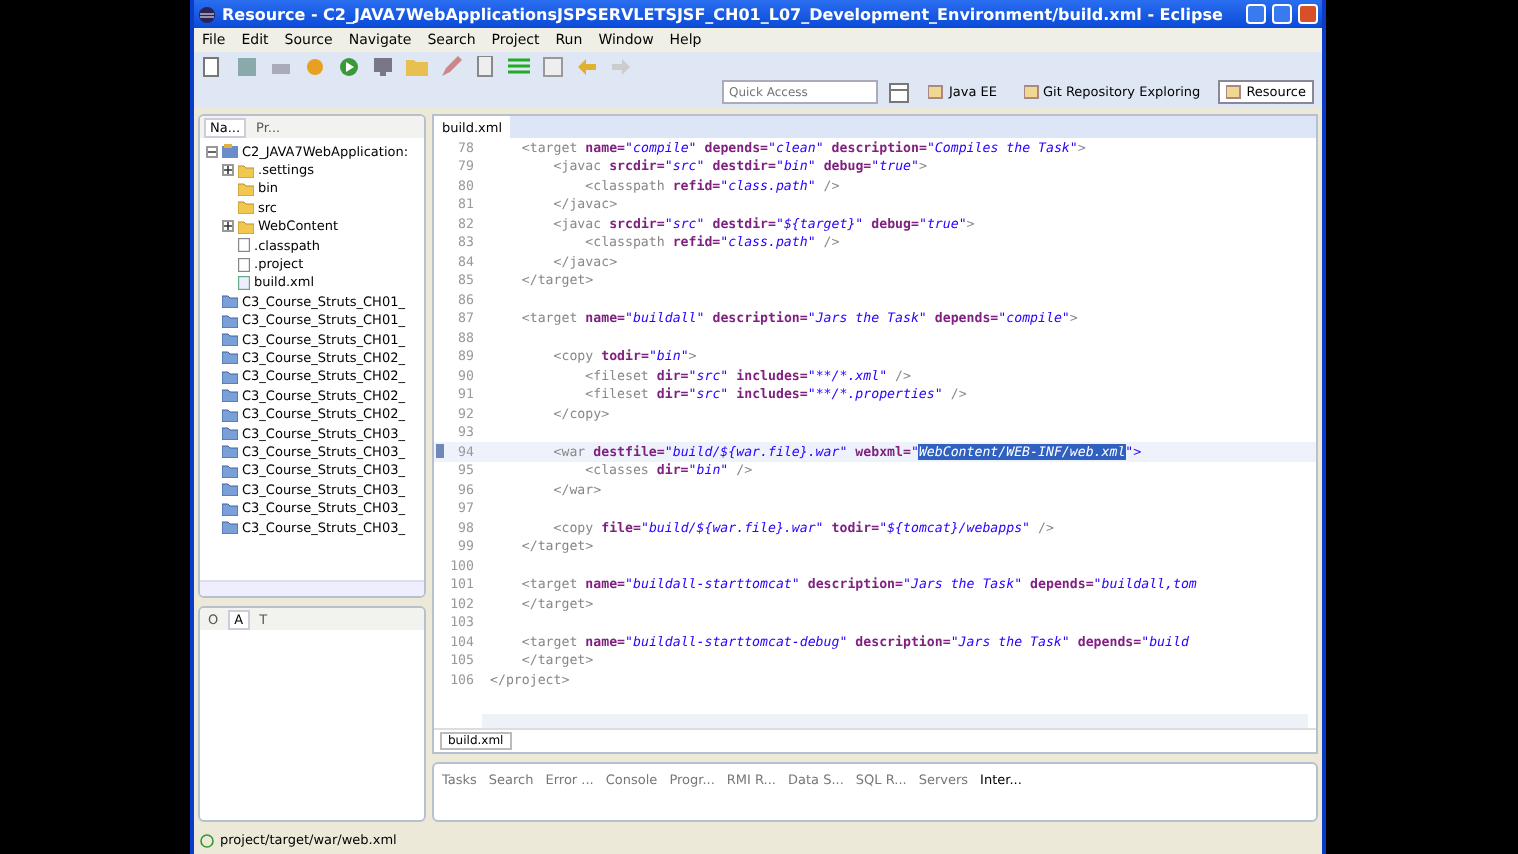 Image resolution: width=1518 pixels, height=854 pixels. I want to click on window-title: Resource - C2_JAVA7WebApplicationsJSPSERVLETSJSF_CH01_L07_Development_Environment/build.xml - Eclipse, so click(723, 14).